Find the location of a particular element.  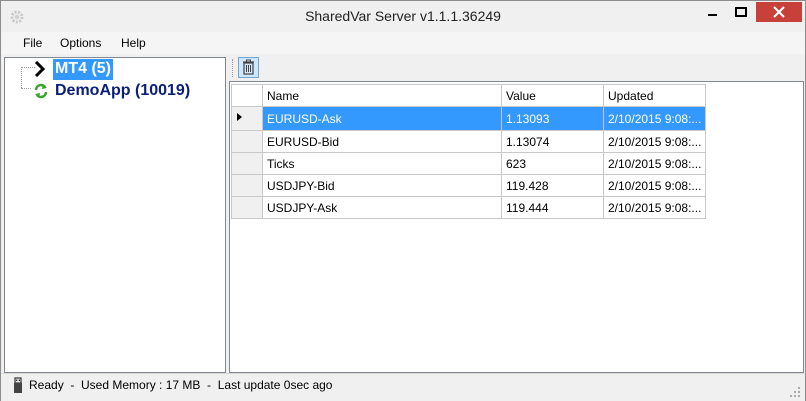

window-title: SharedVar Server v1.1.1.36249 is located at coordinates (403, 16).